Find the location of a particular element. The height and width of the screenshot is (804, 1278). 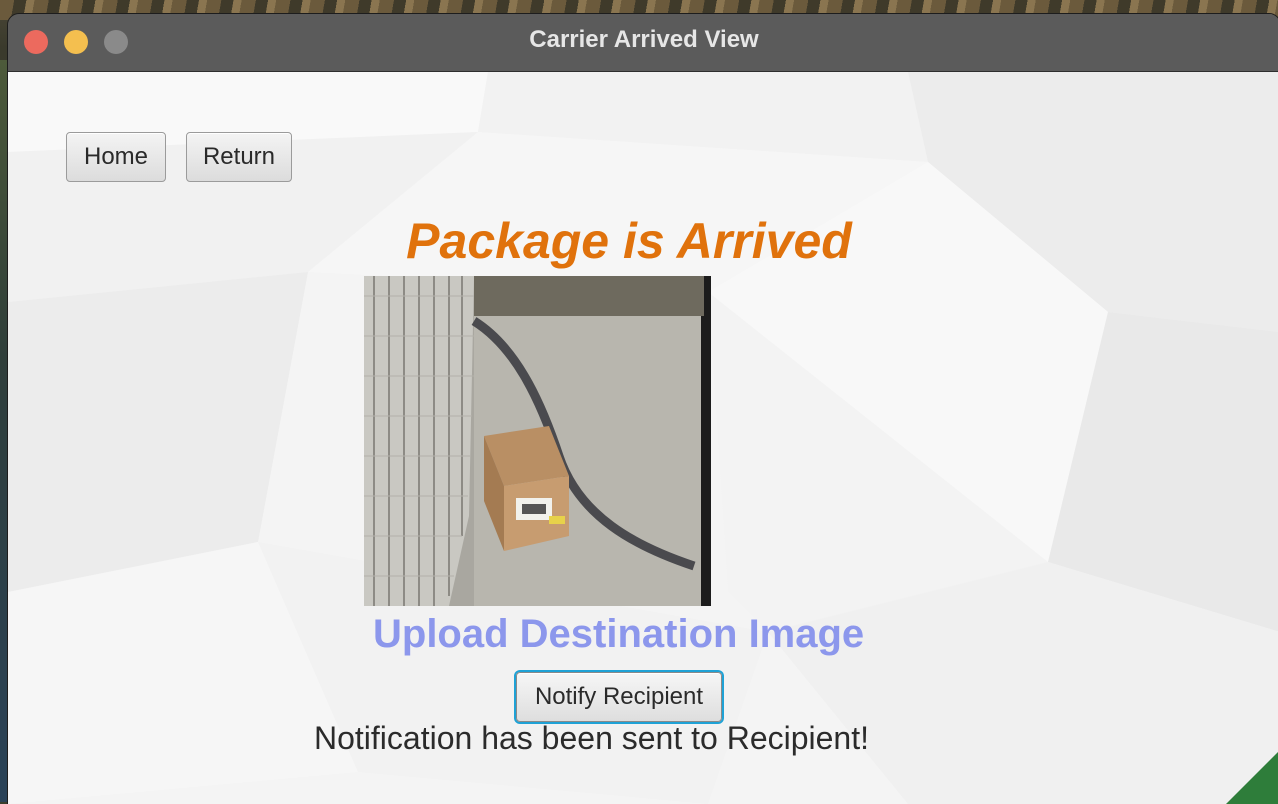

title-bar: Carrier Arrived View is located at coordinates (643, 43).